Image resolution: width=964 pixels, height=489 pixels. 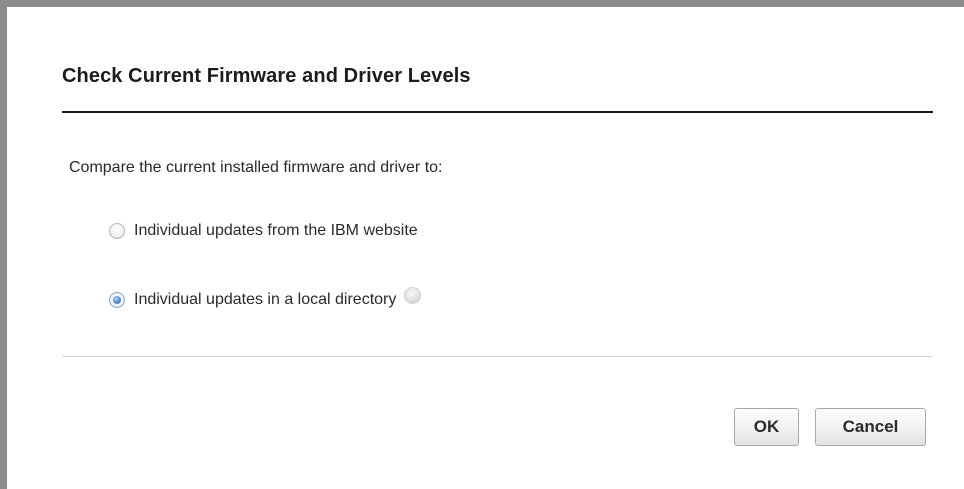 I want to click on ok-button: OK, so click(x=766, y=427).